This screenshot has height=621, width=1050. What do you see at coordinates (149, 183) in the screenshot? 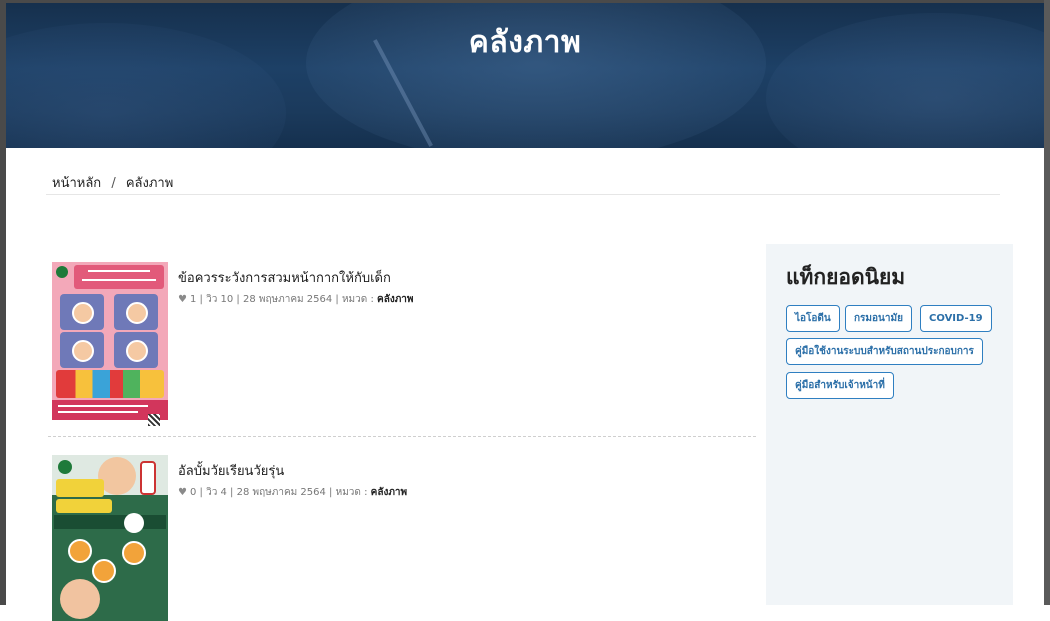
I see `breadcrumb-current: คลังภาพ` at bounding box center [149, 183].